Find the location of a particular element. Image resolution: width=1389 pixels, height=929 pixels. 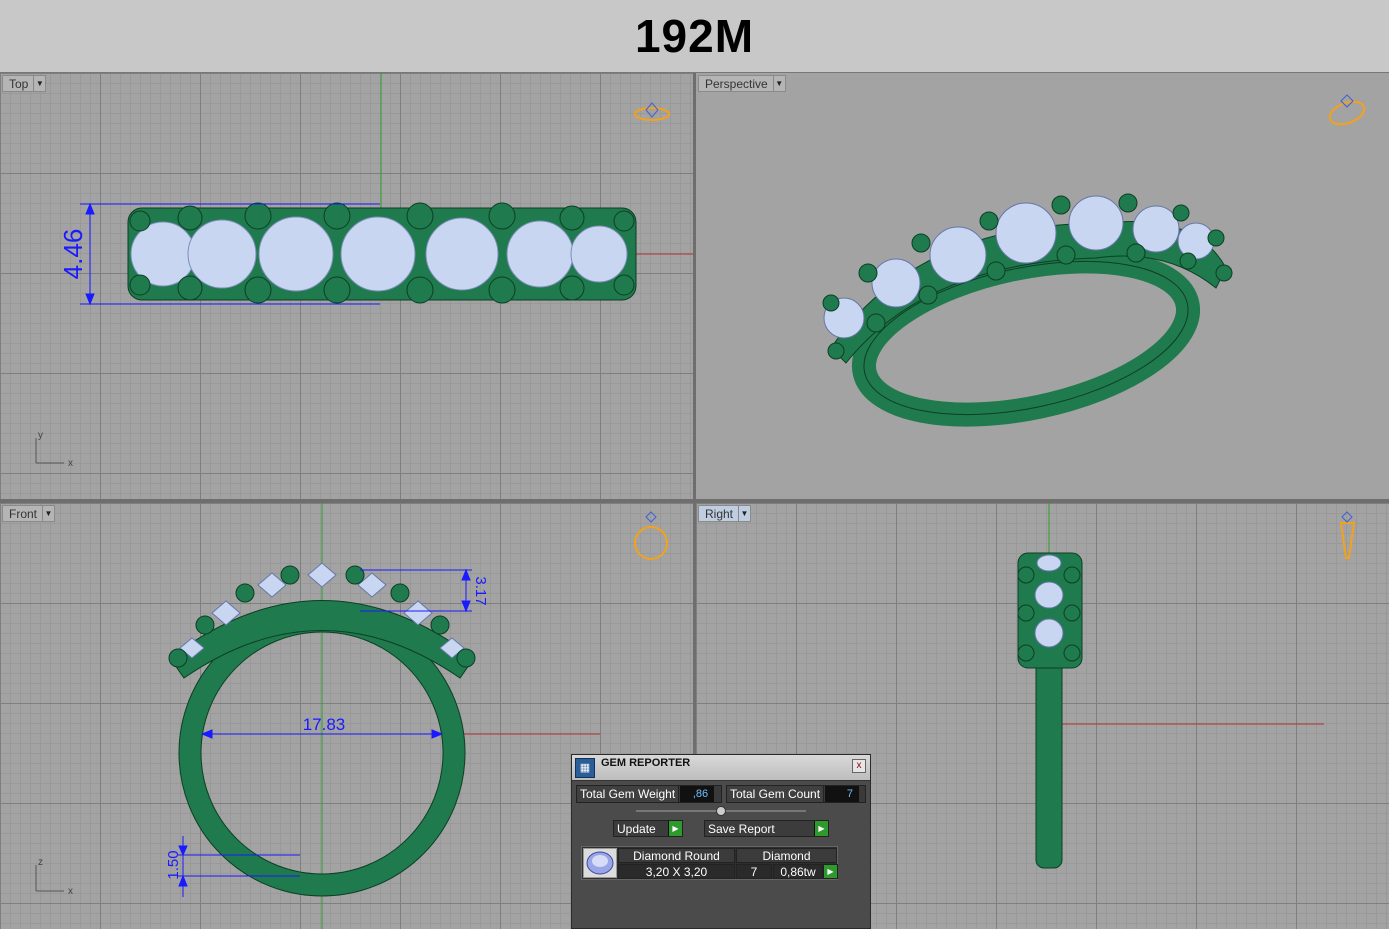

dimension-label-17-83: 17.83 is located at coordinates (324, 724).